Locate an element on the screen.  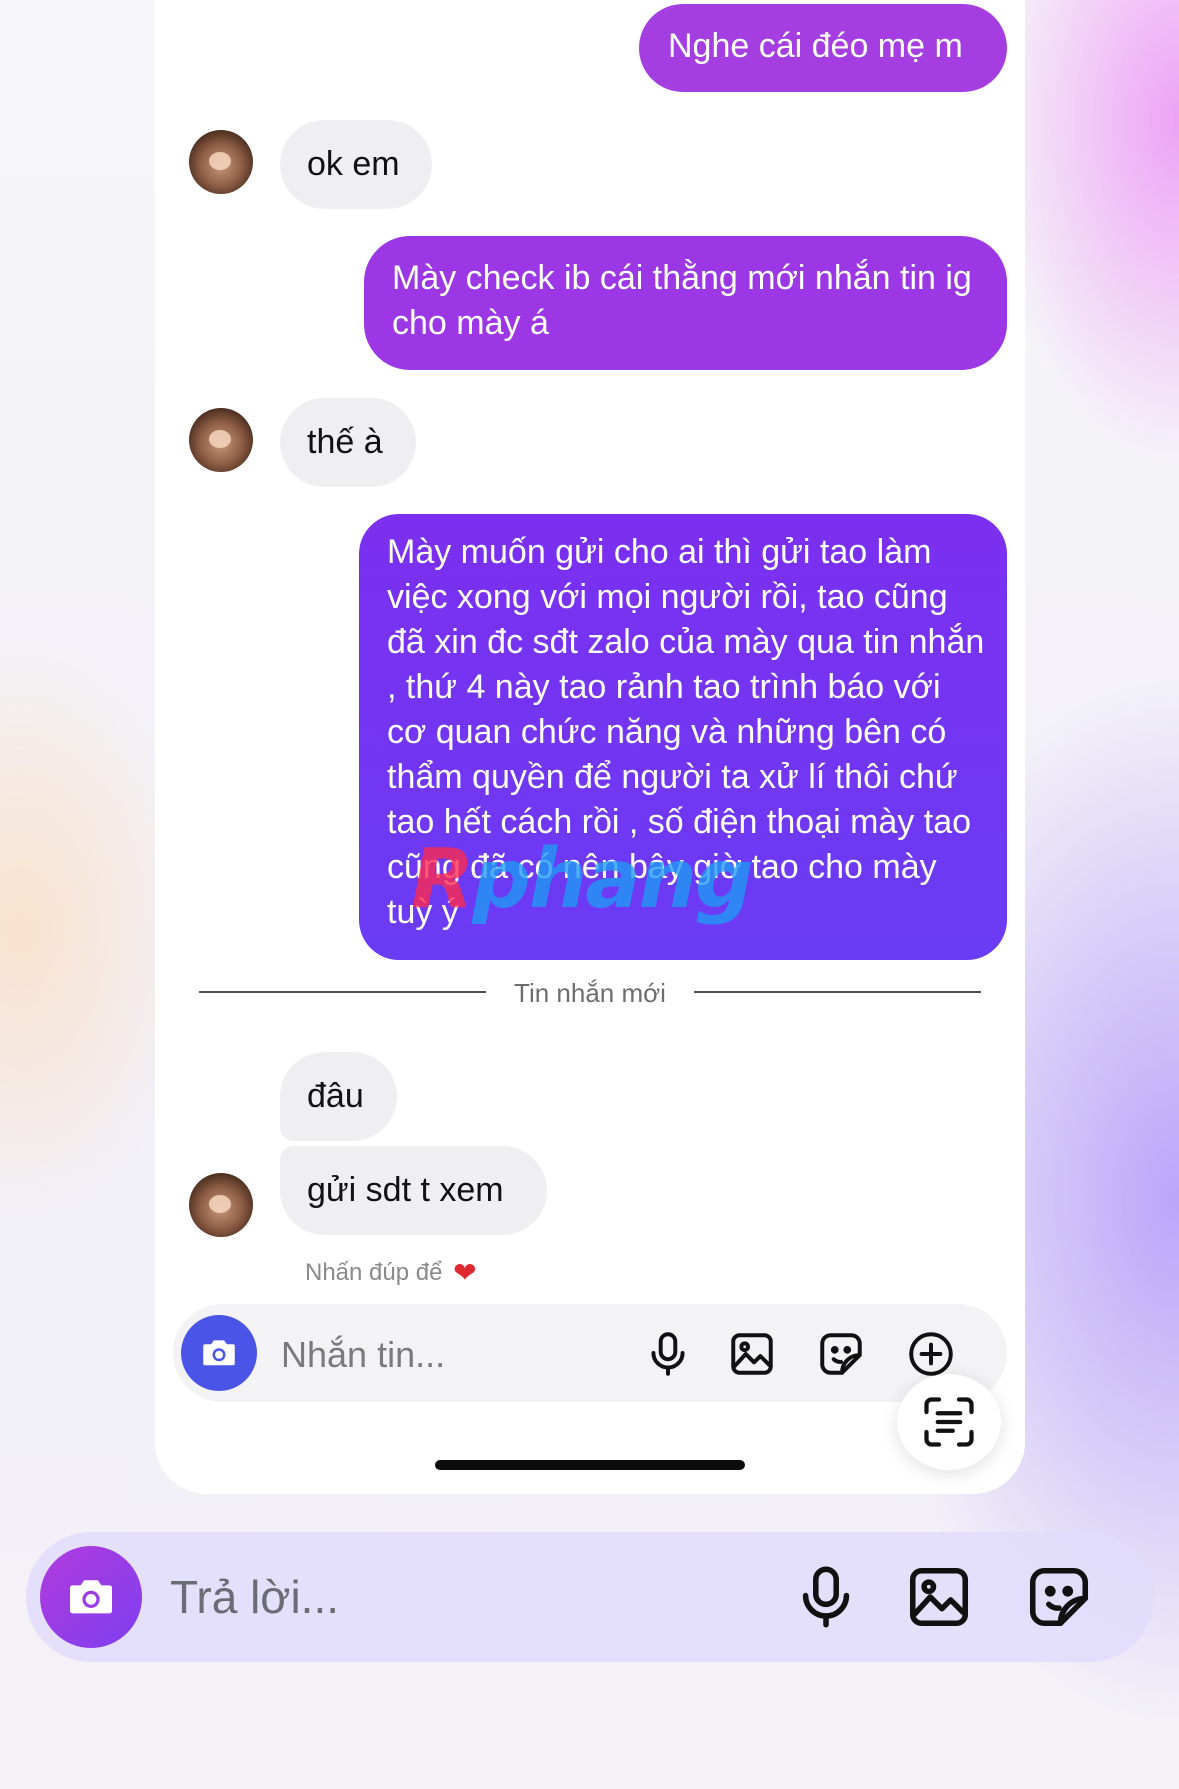
message-incoming-3: đâu is located at coordinates (338, 1096).